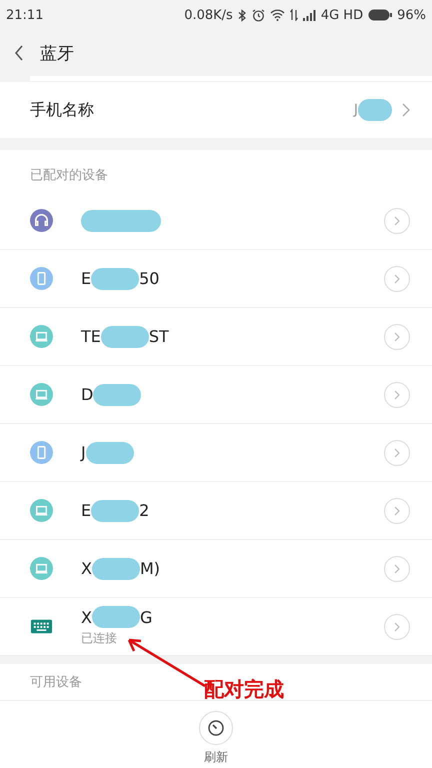 The width and height of the screenshot is (432, 768). What do you see at coordinates (216, 453) in the screenshot?
I see `paired-device-row: J` at bounding box center [216, 453].